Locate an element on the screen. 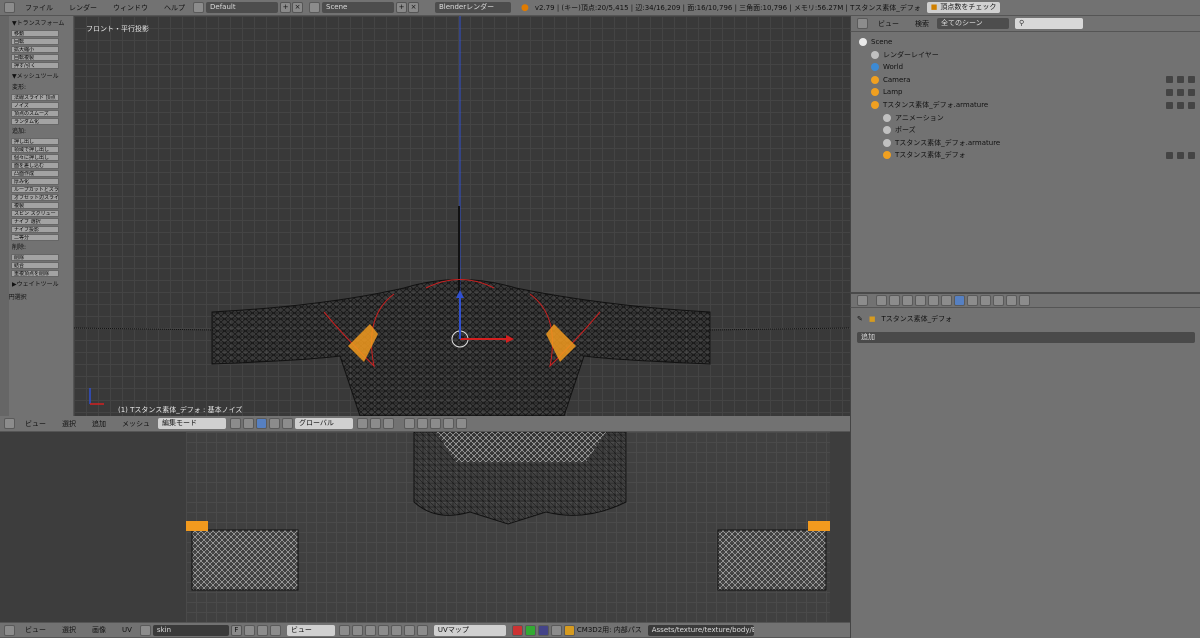 This screenshot has width=1200, height=638. sync-select-icon is located at coordinates (357, 630).